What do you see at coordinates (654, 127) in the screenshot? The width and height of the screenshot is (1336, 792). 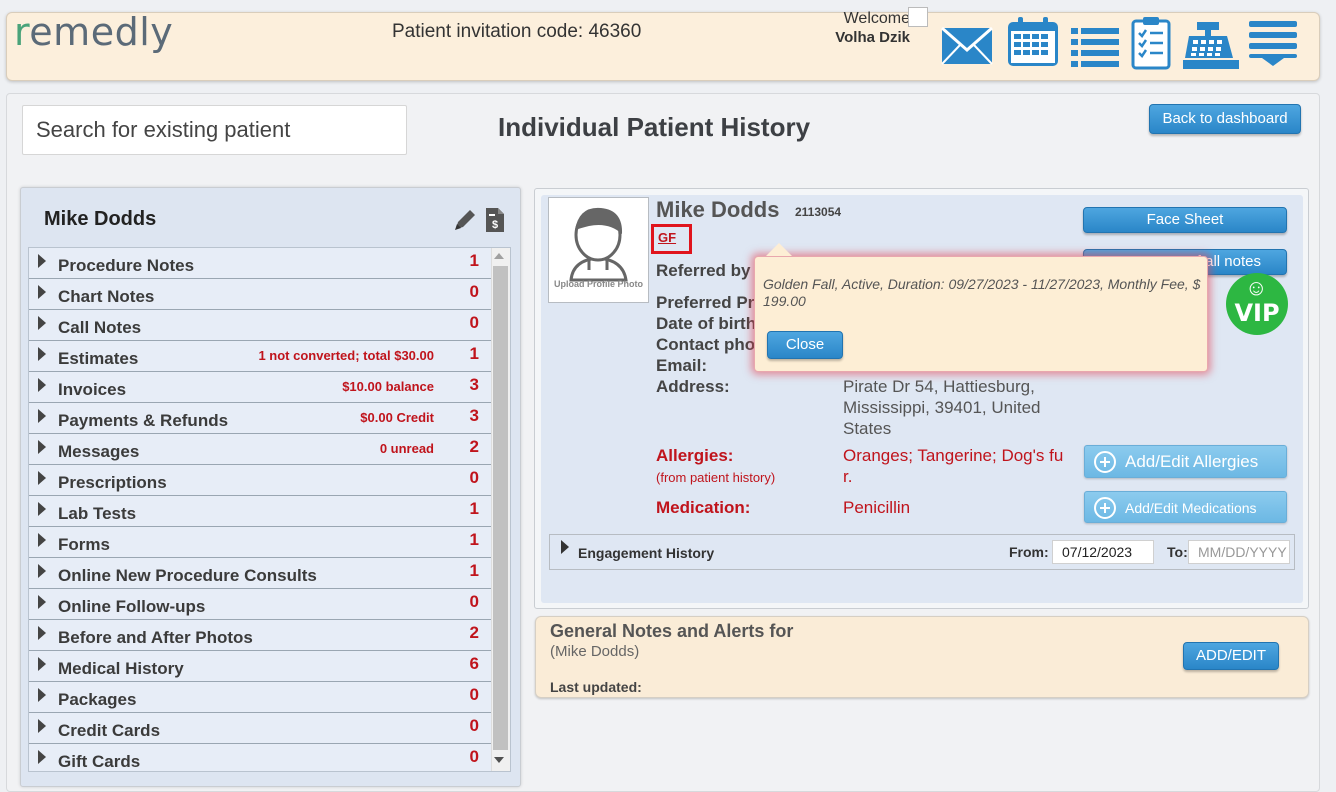 I see `page-title: Individual Patient History` at bounding box center [654, 127].